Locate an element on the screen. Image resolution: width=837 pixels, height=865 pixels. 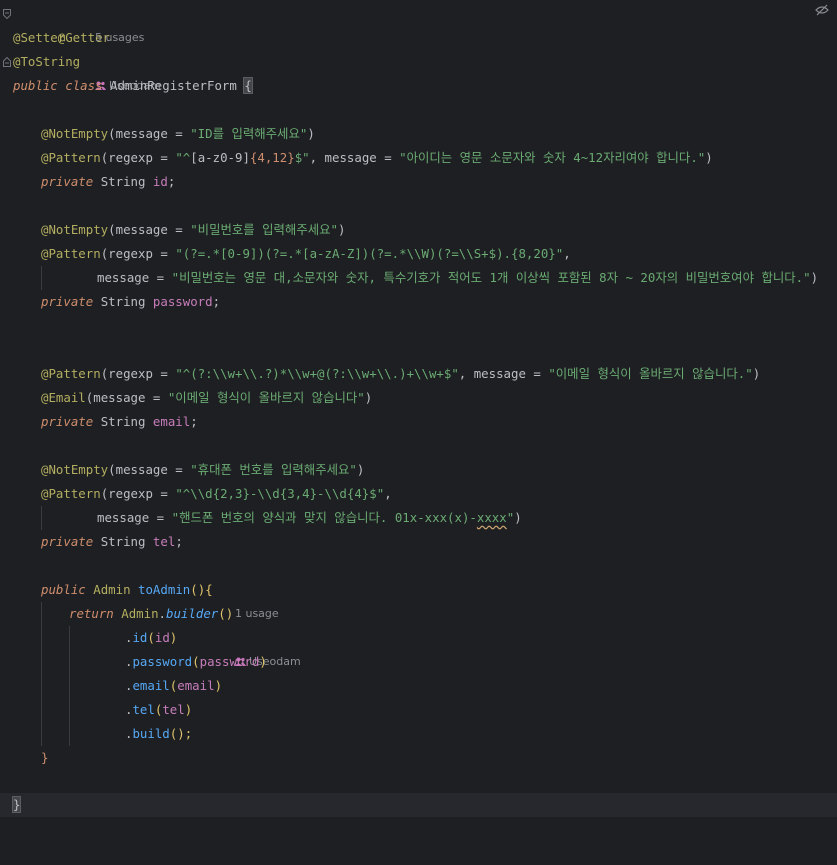
code-line: .build(); is located at coordinates (418, 734).